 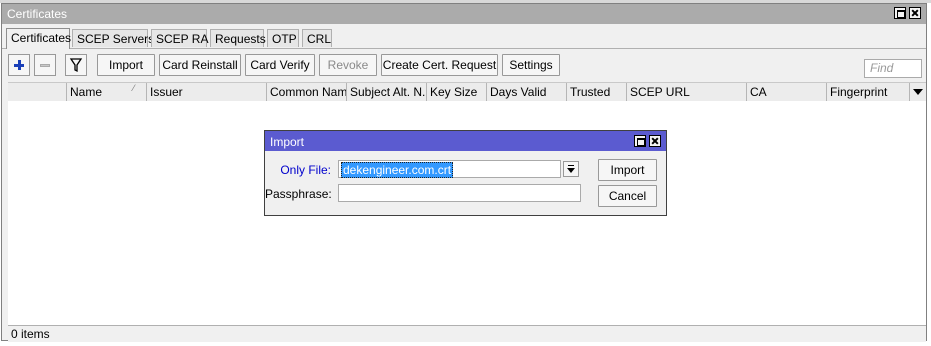 What do you see at coordinates (206, 92) in the screenshot?
I see `column-issuer: Issuer` at bounding box center [206, 92].